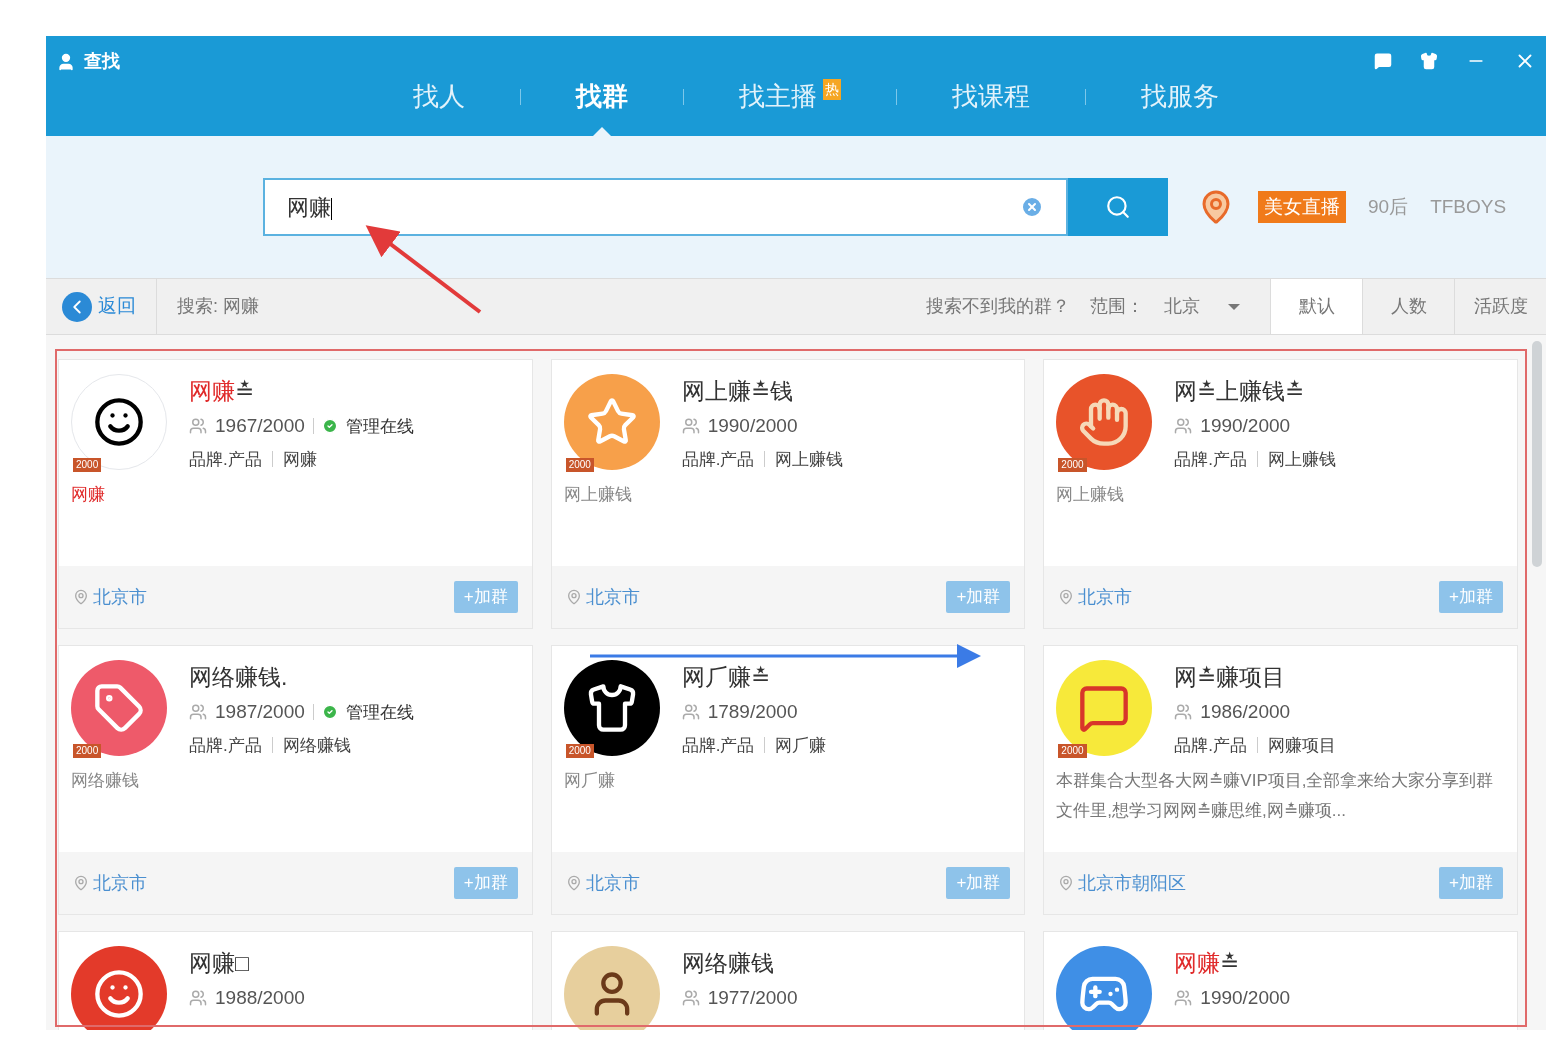 This screenshot has height=1044, width=1566. I want to click on search-button, so click(1118, 207).